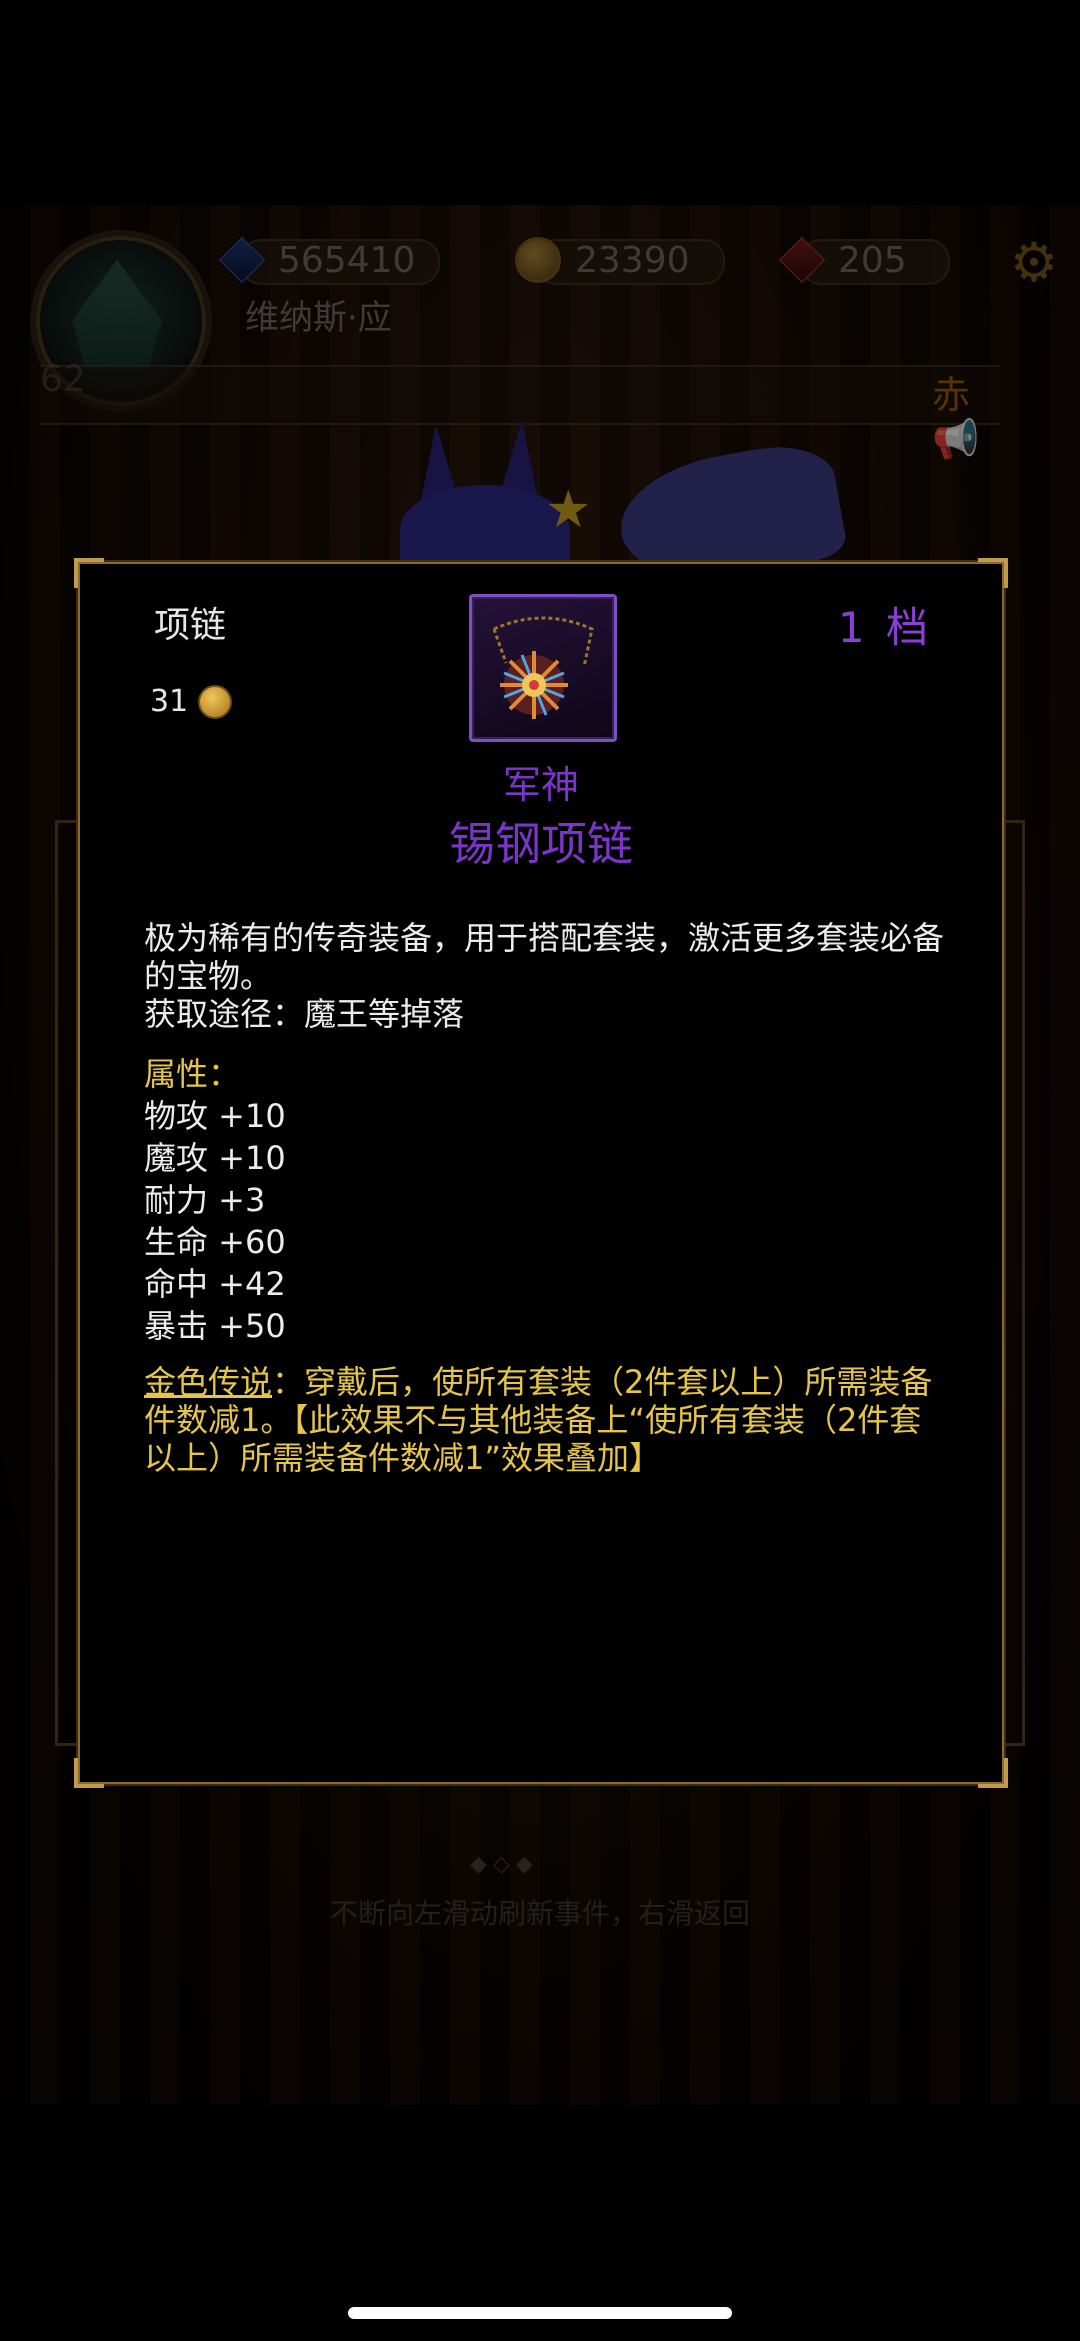  Describe the element at coordinates (215, 1326) in the screenshot. I see `attribute-line: 暴击 +50` at that location.